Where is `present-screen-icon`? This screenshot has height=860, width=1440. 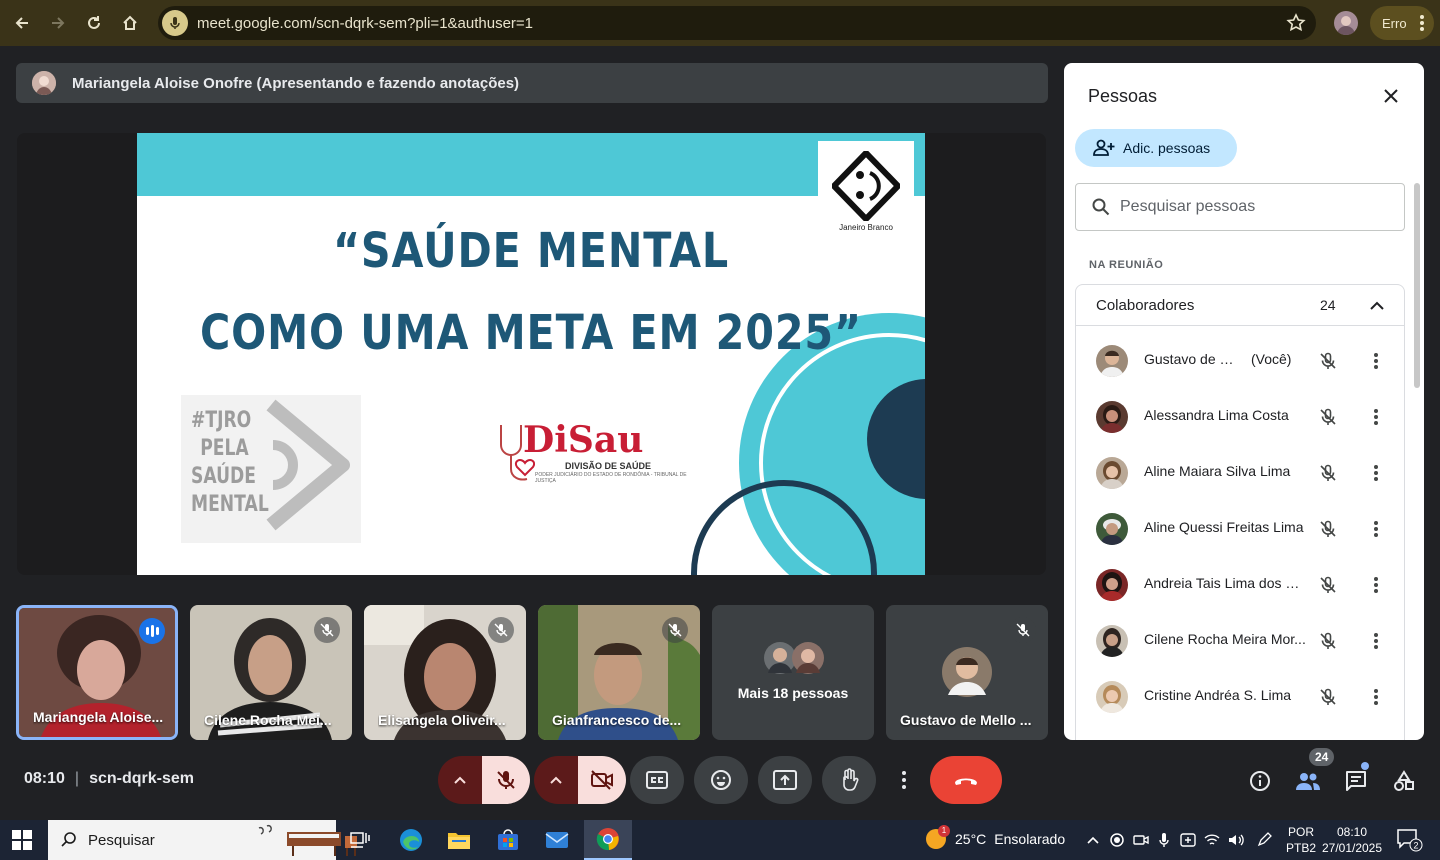
present-screen-icon is located at coordinates (785, 780).